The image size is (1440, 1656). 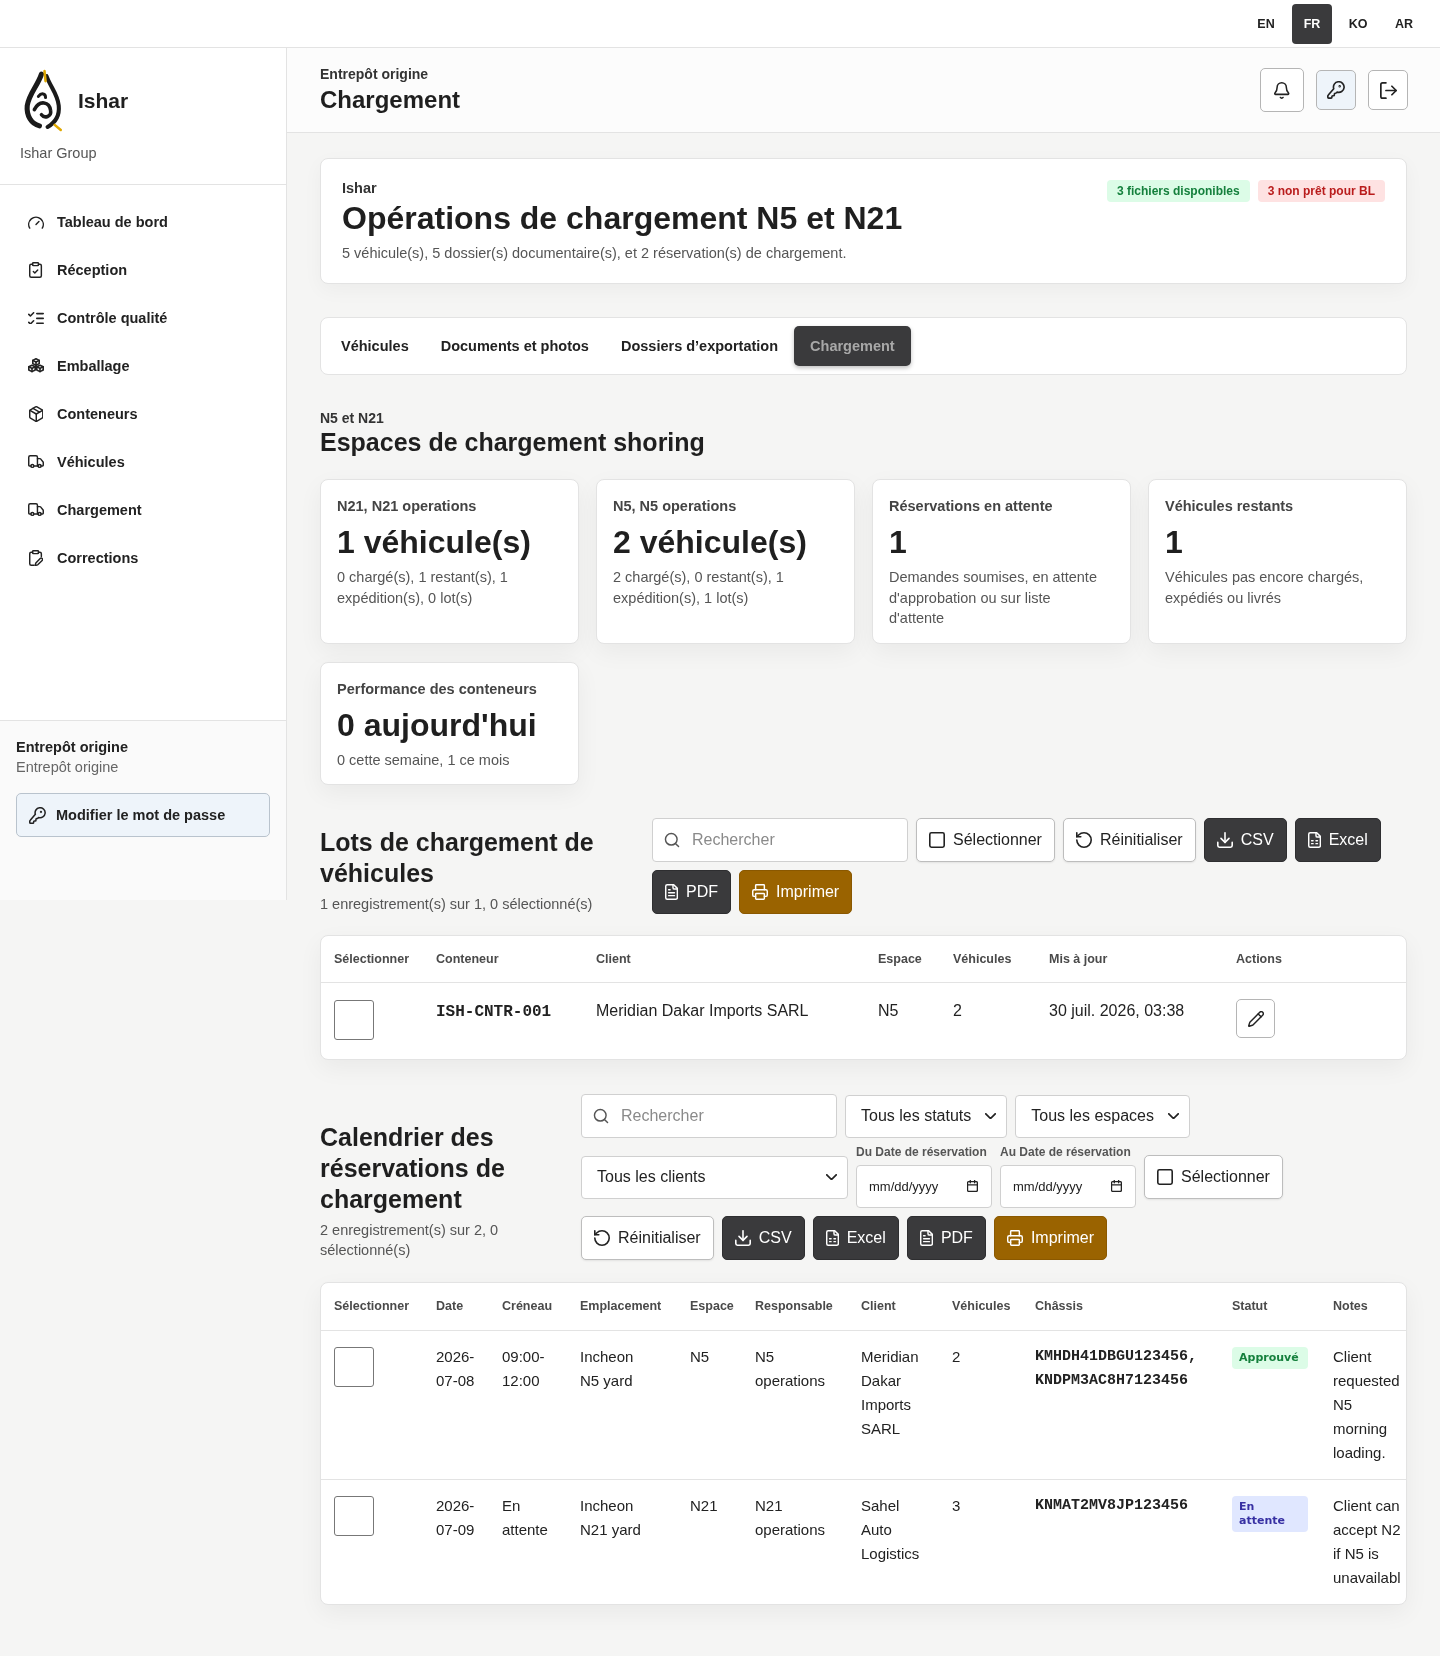 What do you see at coordinates (97, 222) in the screenshot?
I see `nav-item: Tableau de bord` at bounding box center [97, 222].